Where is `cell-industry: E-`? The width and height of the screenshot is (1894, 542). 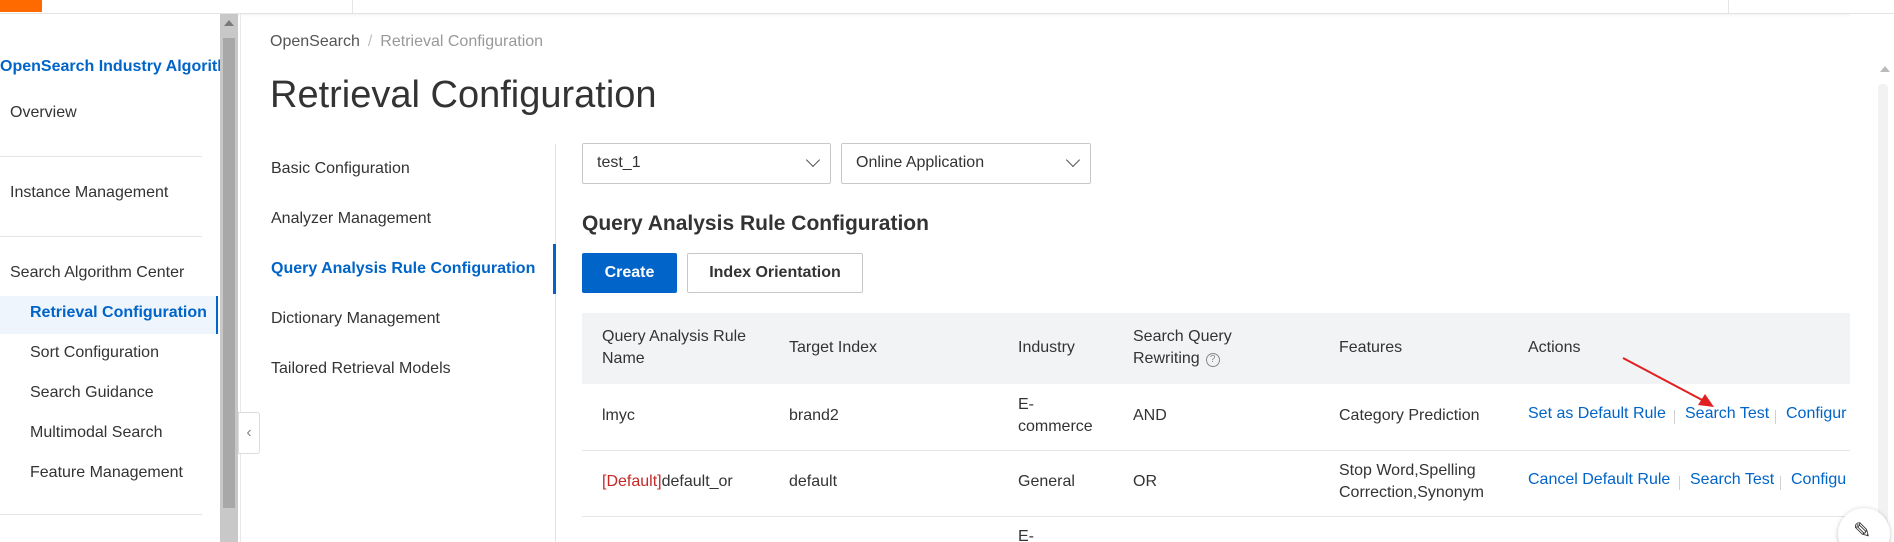 cell-industry: E- is located at coordinates (1026, 535).